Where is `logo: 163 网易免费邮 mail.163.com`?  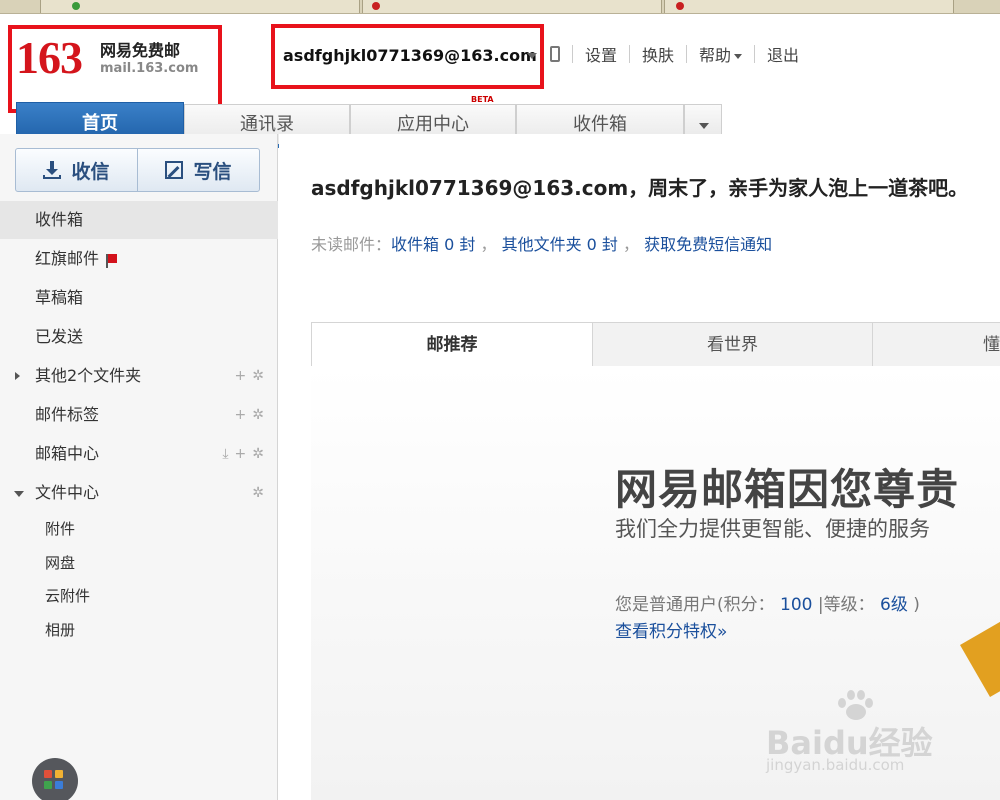
logo: 163 网易免费邮 mail.163.com is located at coordinates (115, 69).